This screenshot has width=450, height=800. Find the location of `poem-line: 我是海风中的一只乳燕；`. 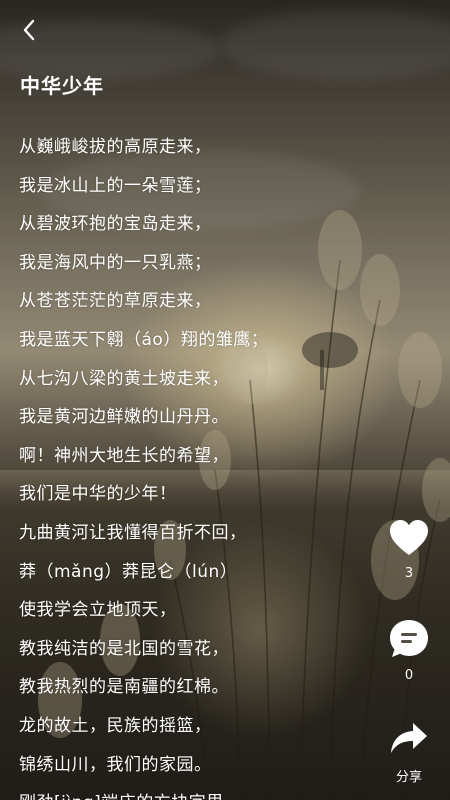

poem-line: 我是海风中的一只乳燕； is located at coordinates (115, 262).